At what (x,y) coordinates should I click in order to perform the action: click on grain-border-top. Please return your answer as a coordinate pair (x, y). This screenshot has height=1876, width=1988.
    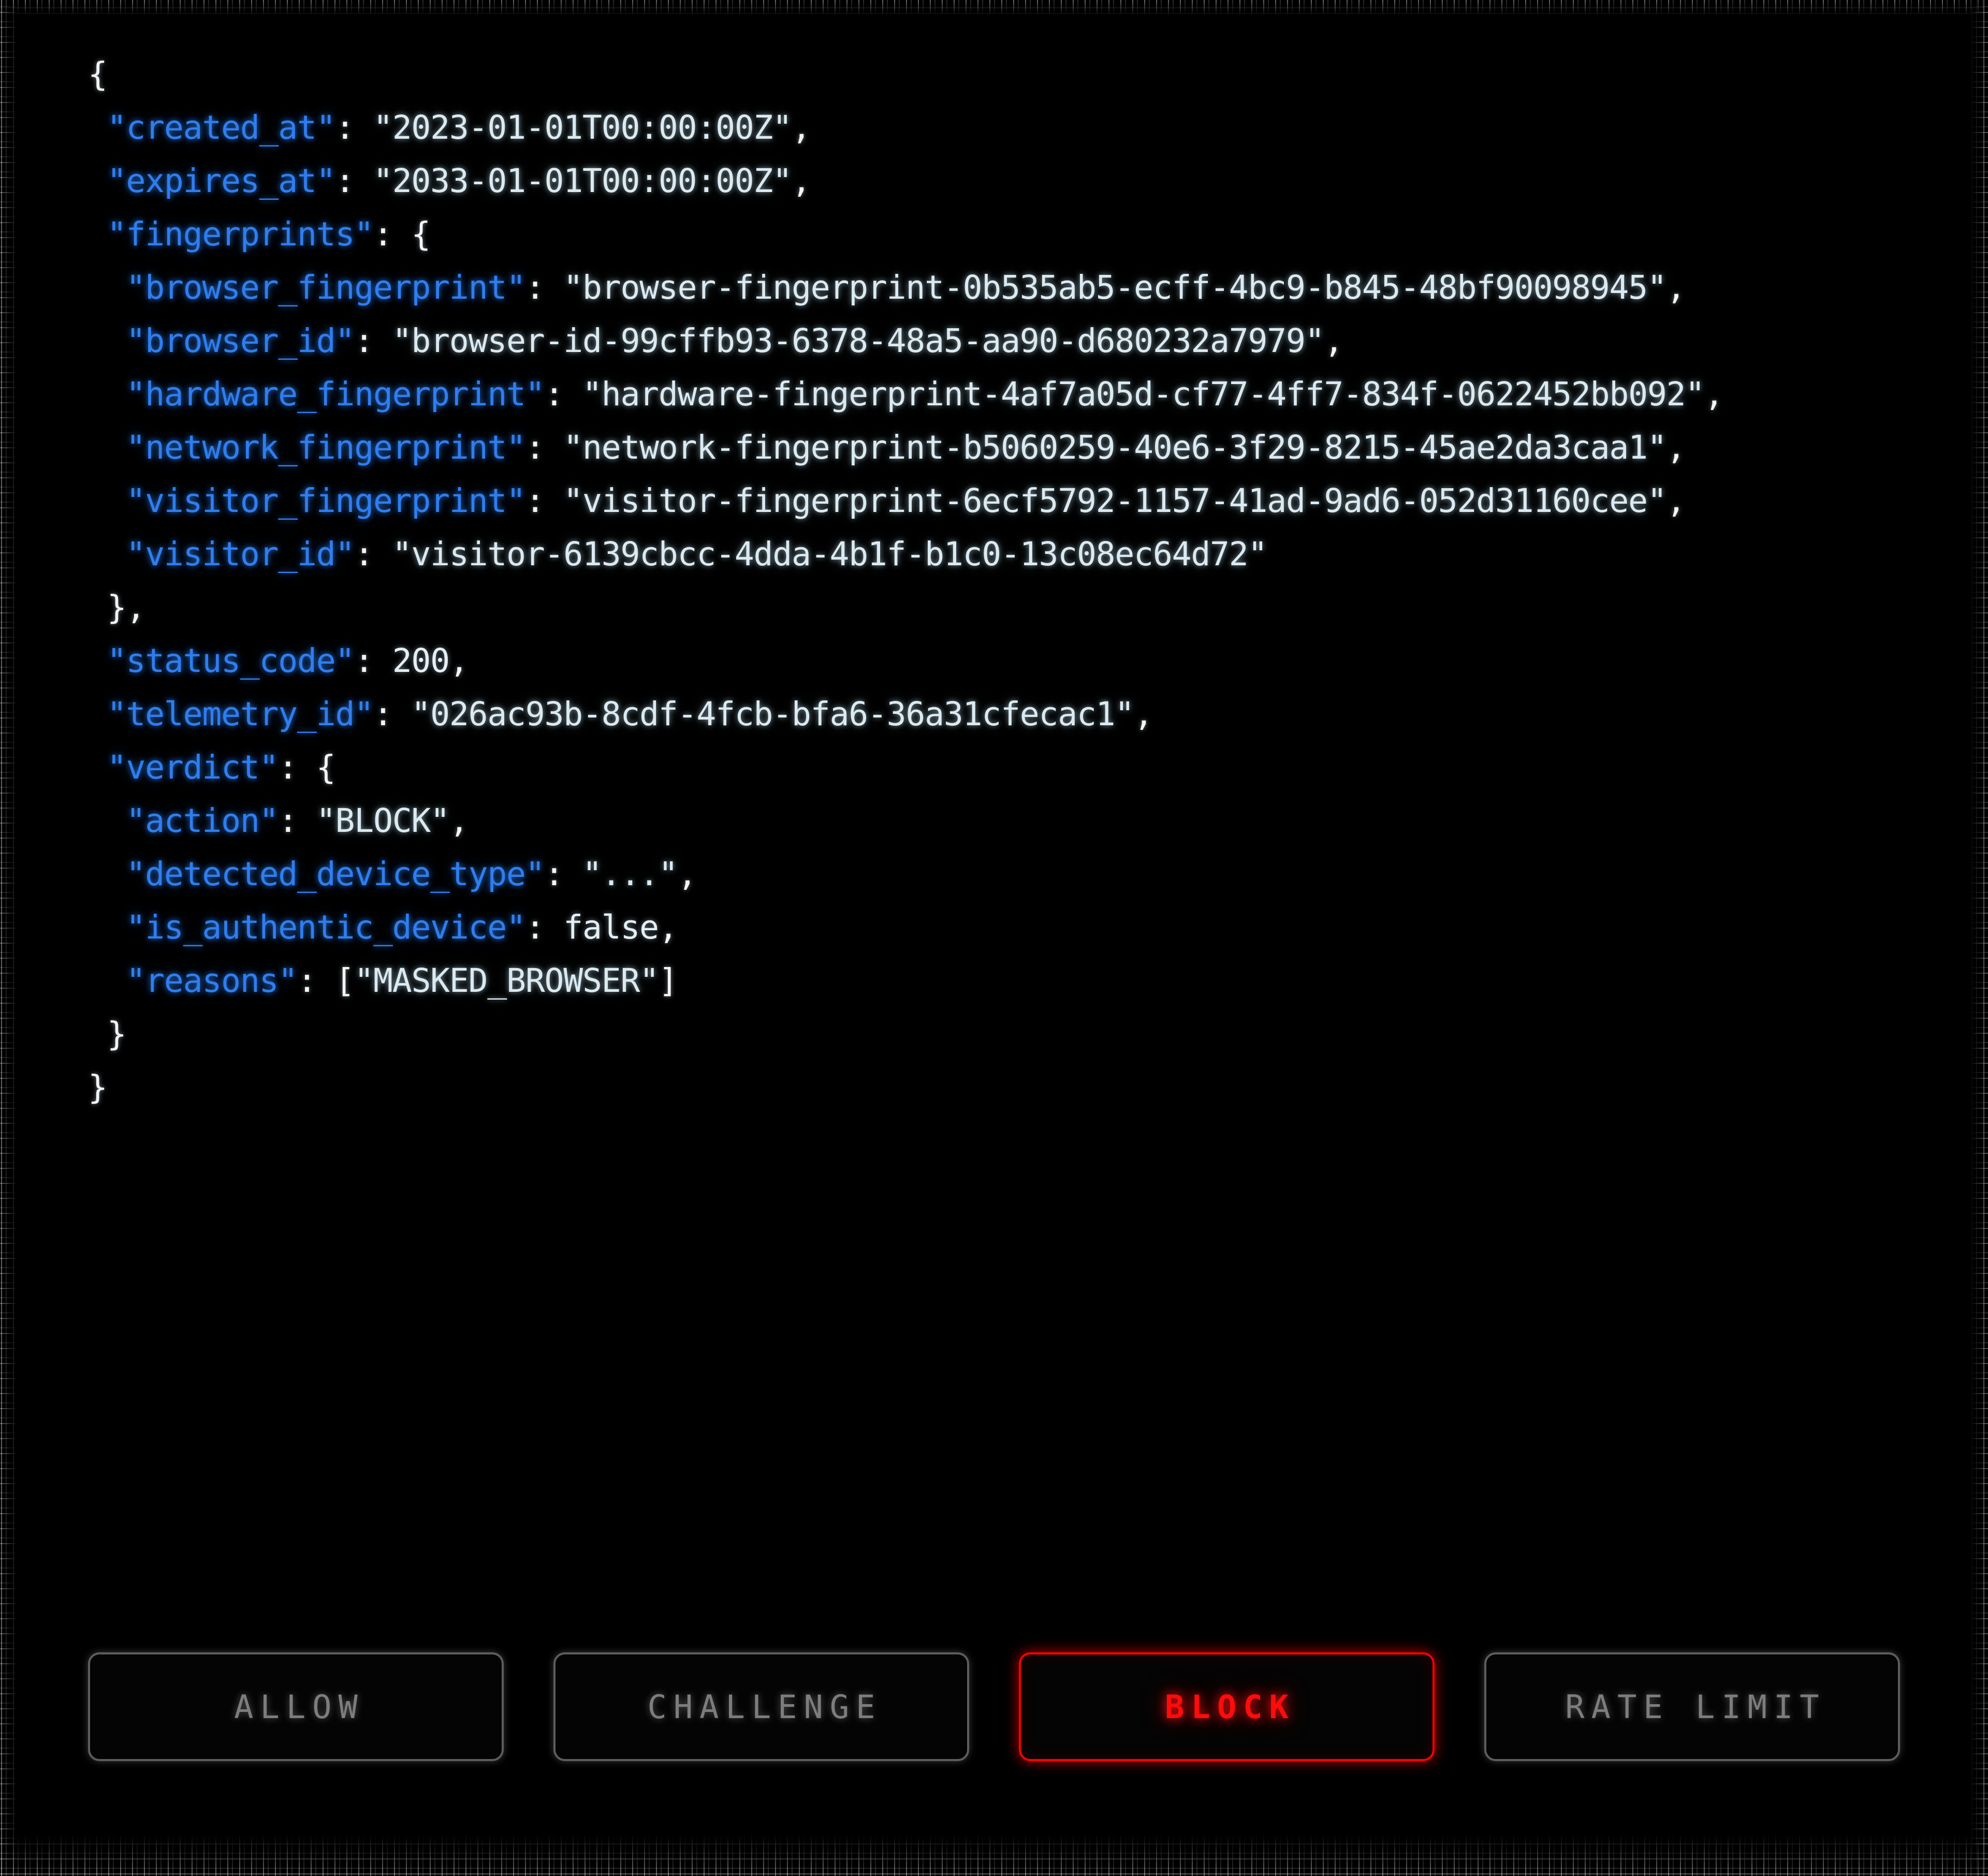
    Looking at the image, I should click on (994, 8).